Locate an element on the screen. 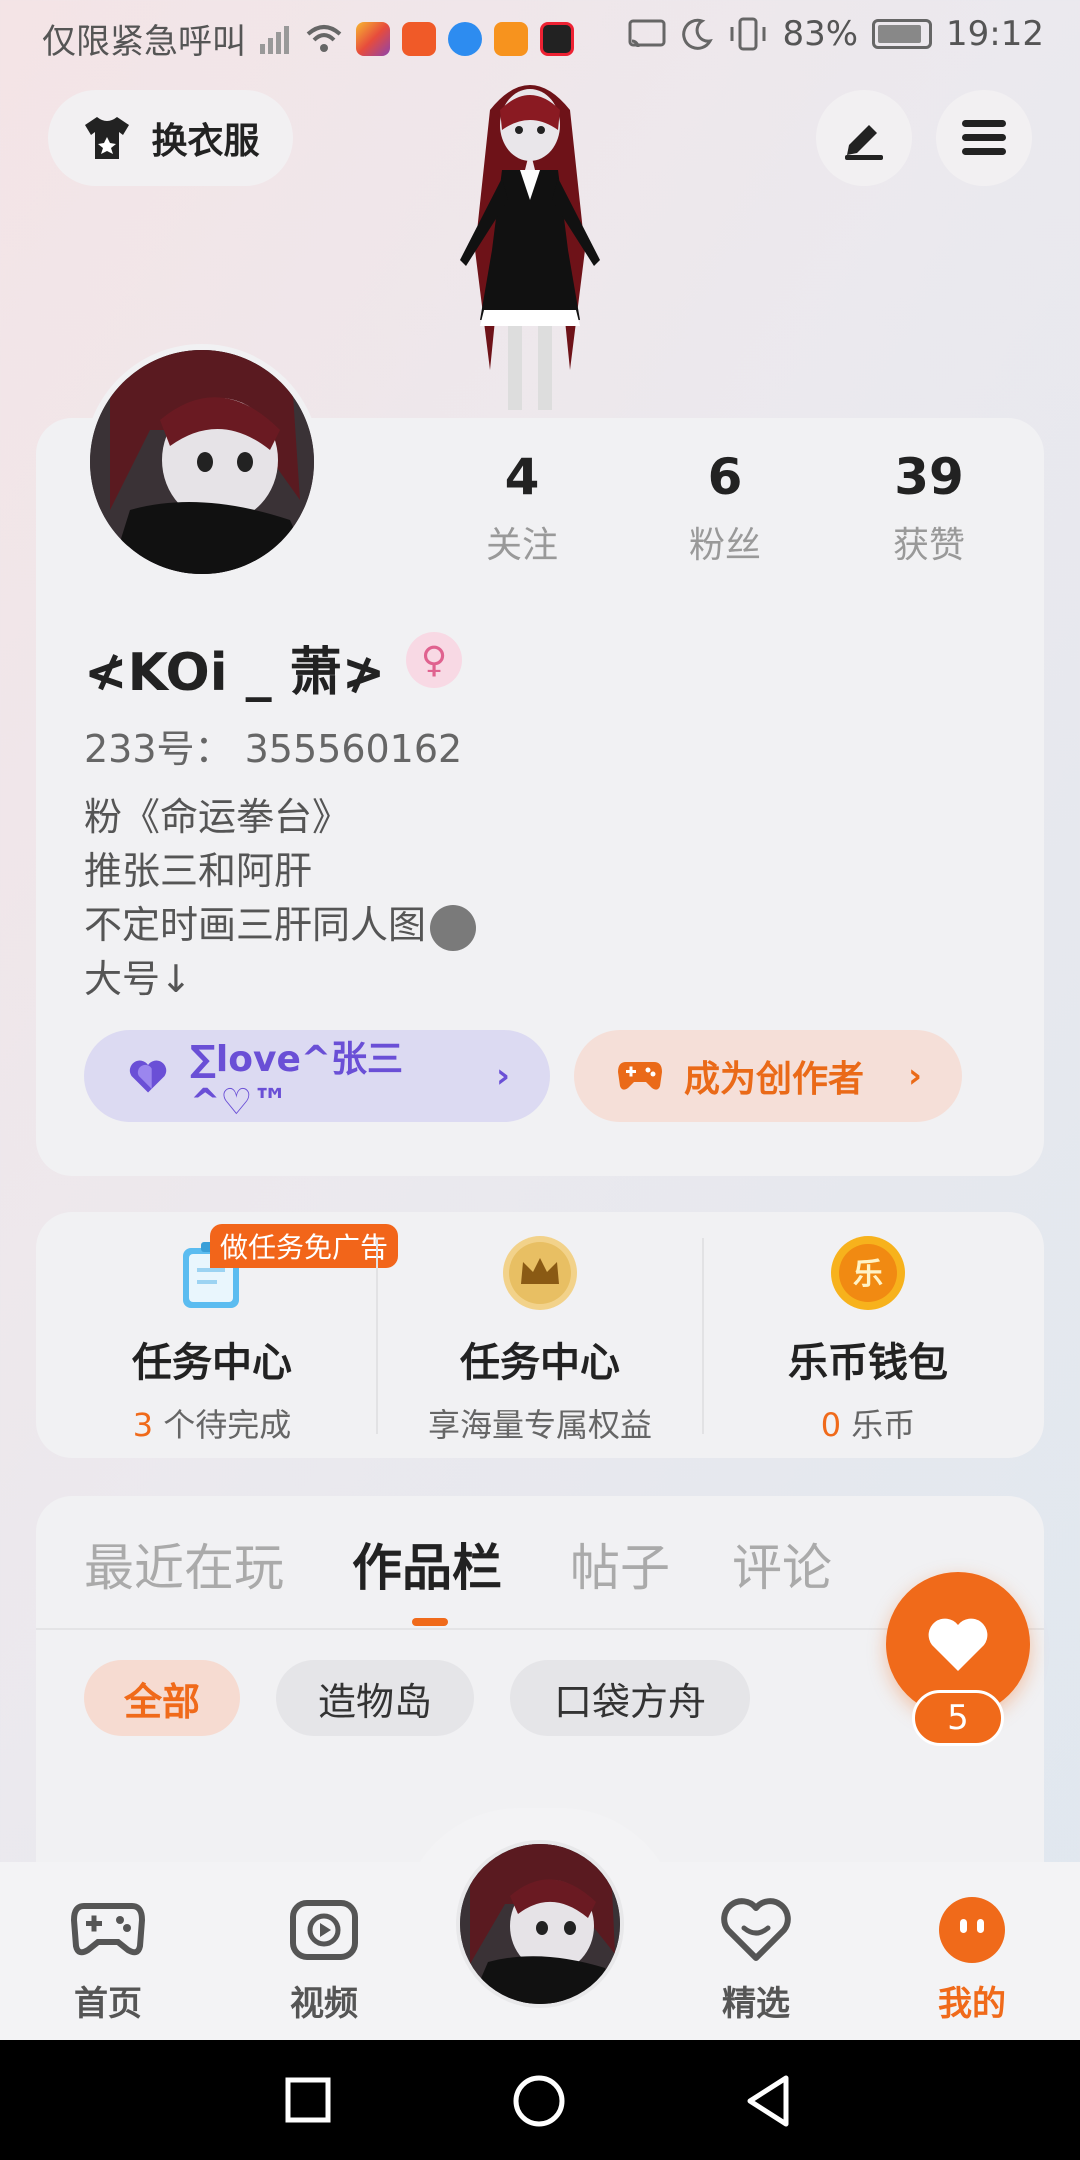 This screenshot has height=2160, width=1080. bio-line: 推张三和阿肝 is located at coordinates (198, 871).